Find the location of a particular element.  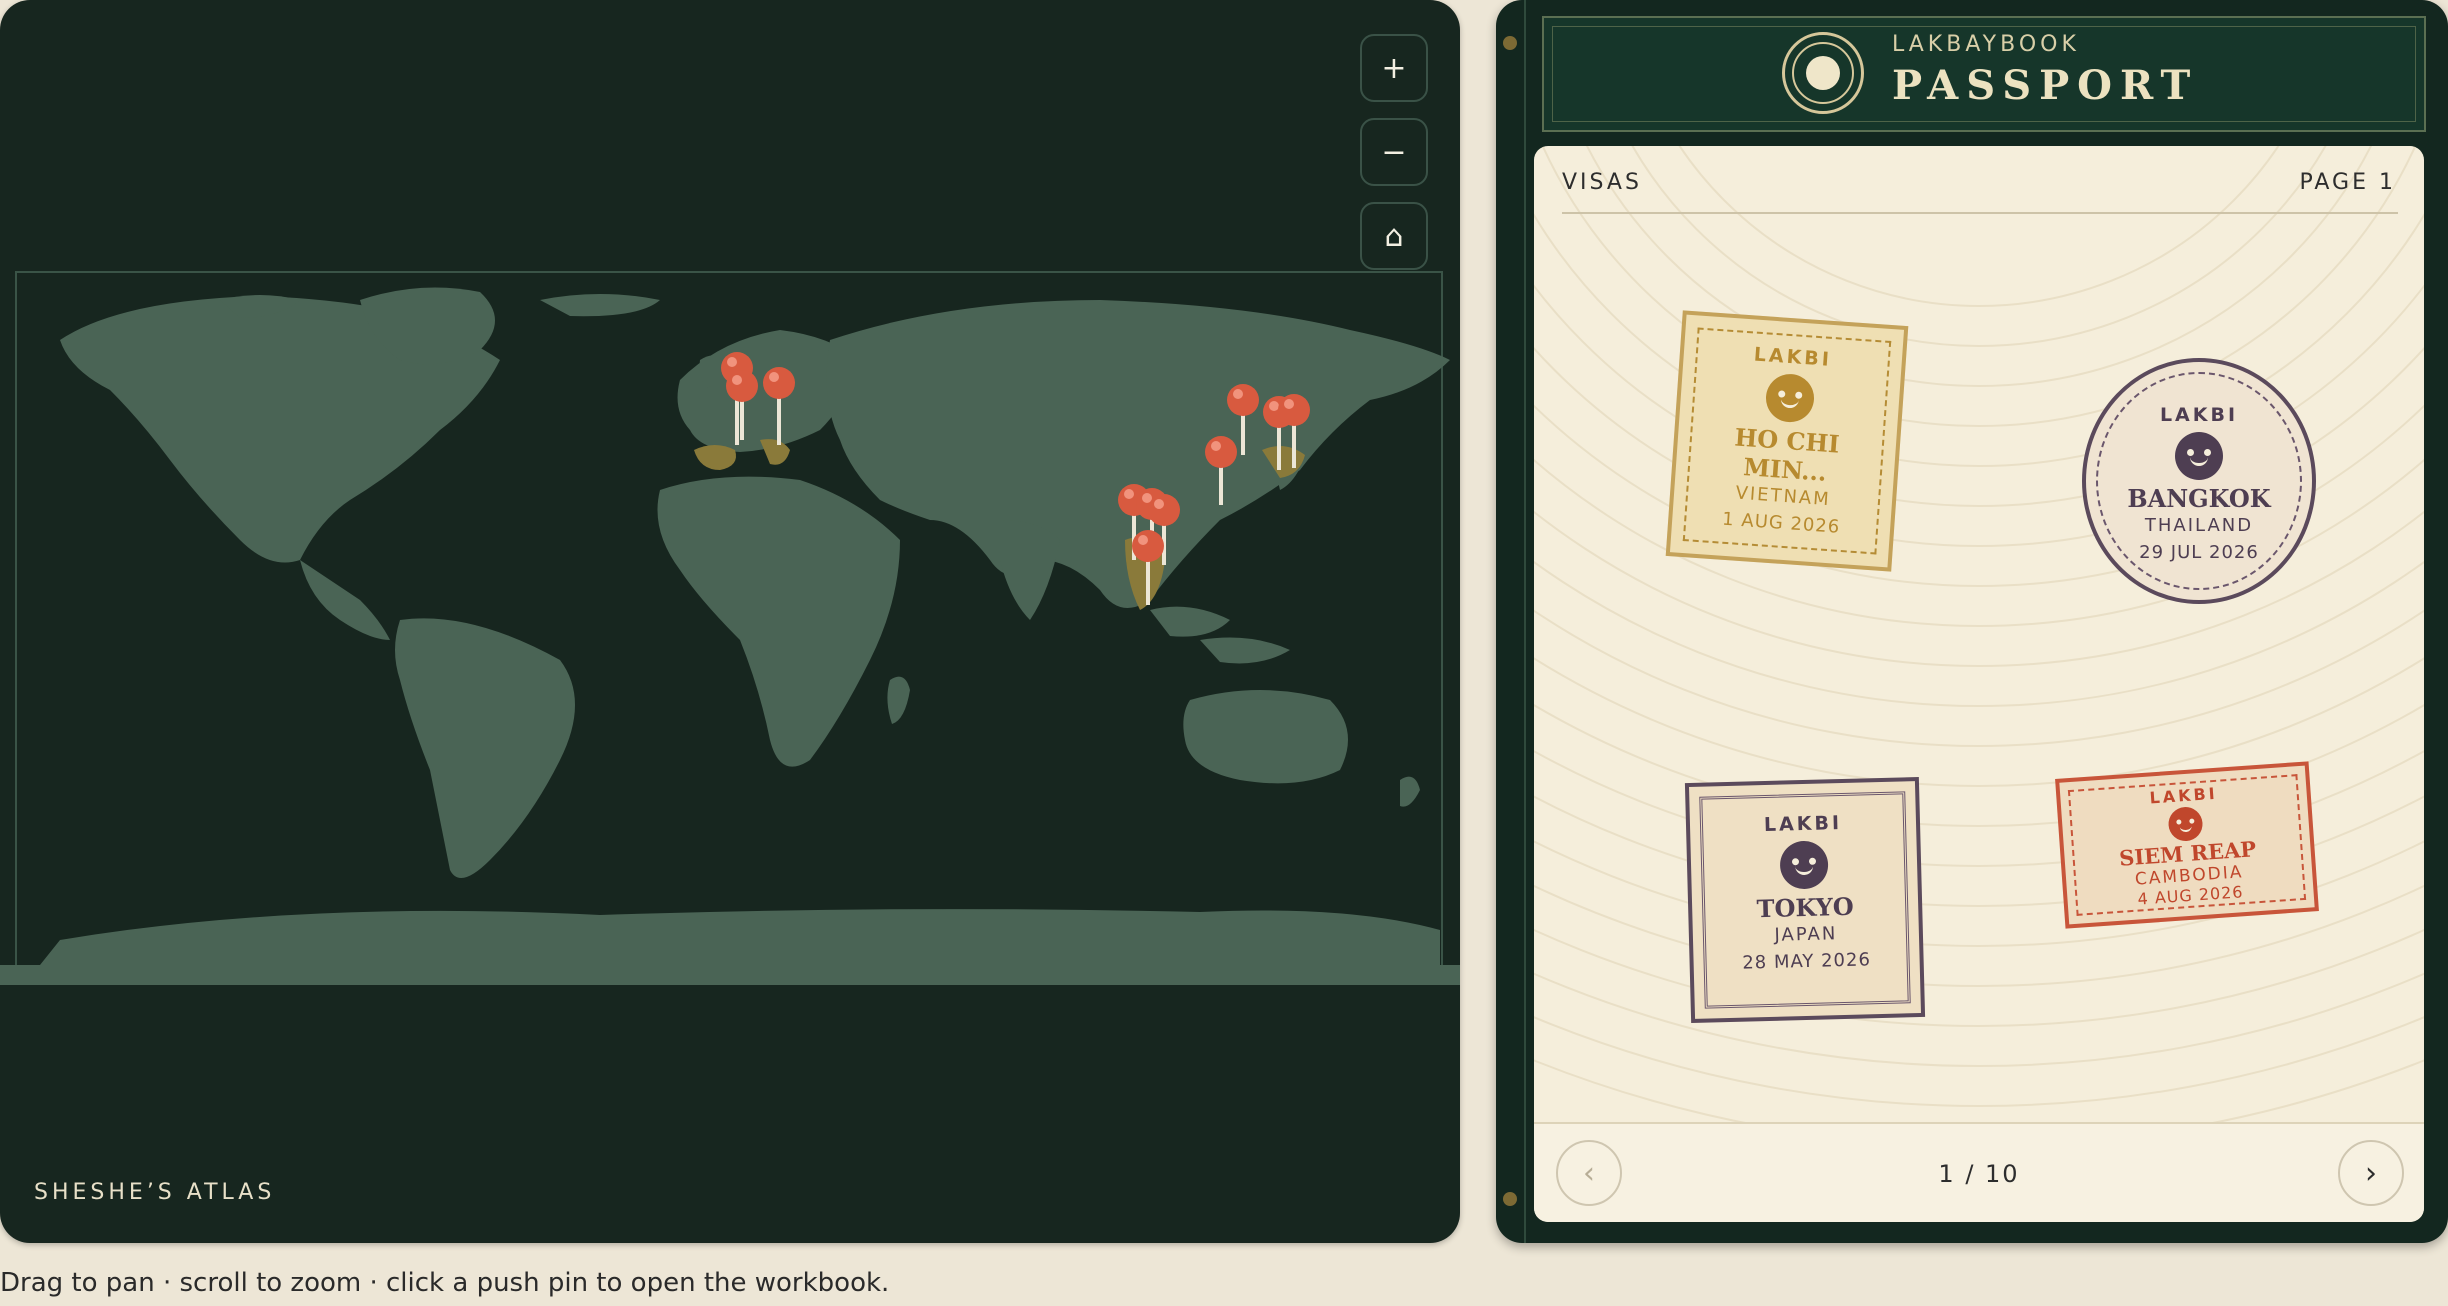

land-africa is located at coordinates (778, 621).